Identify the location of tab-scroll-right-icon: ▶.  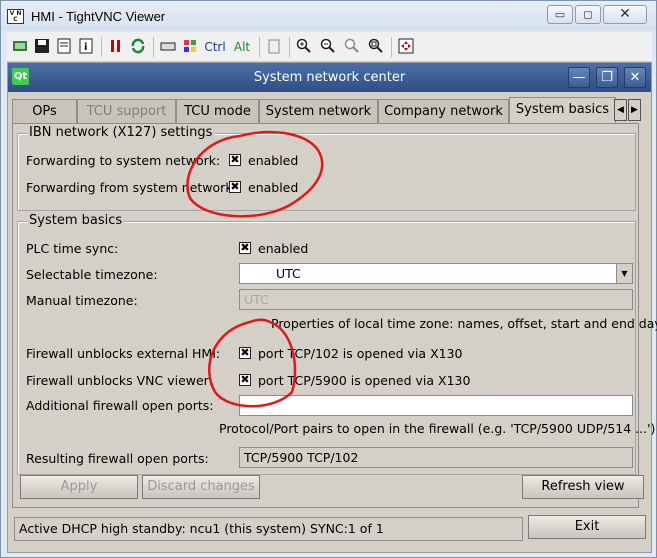
(634, 110).